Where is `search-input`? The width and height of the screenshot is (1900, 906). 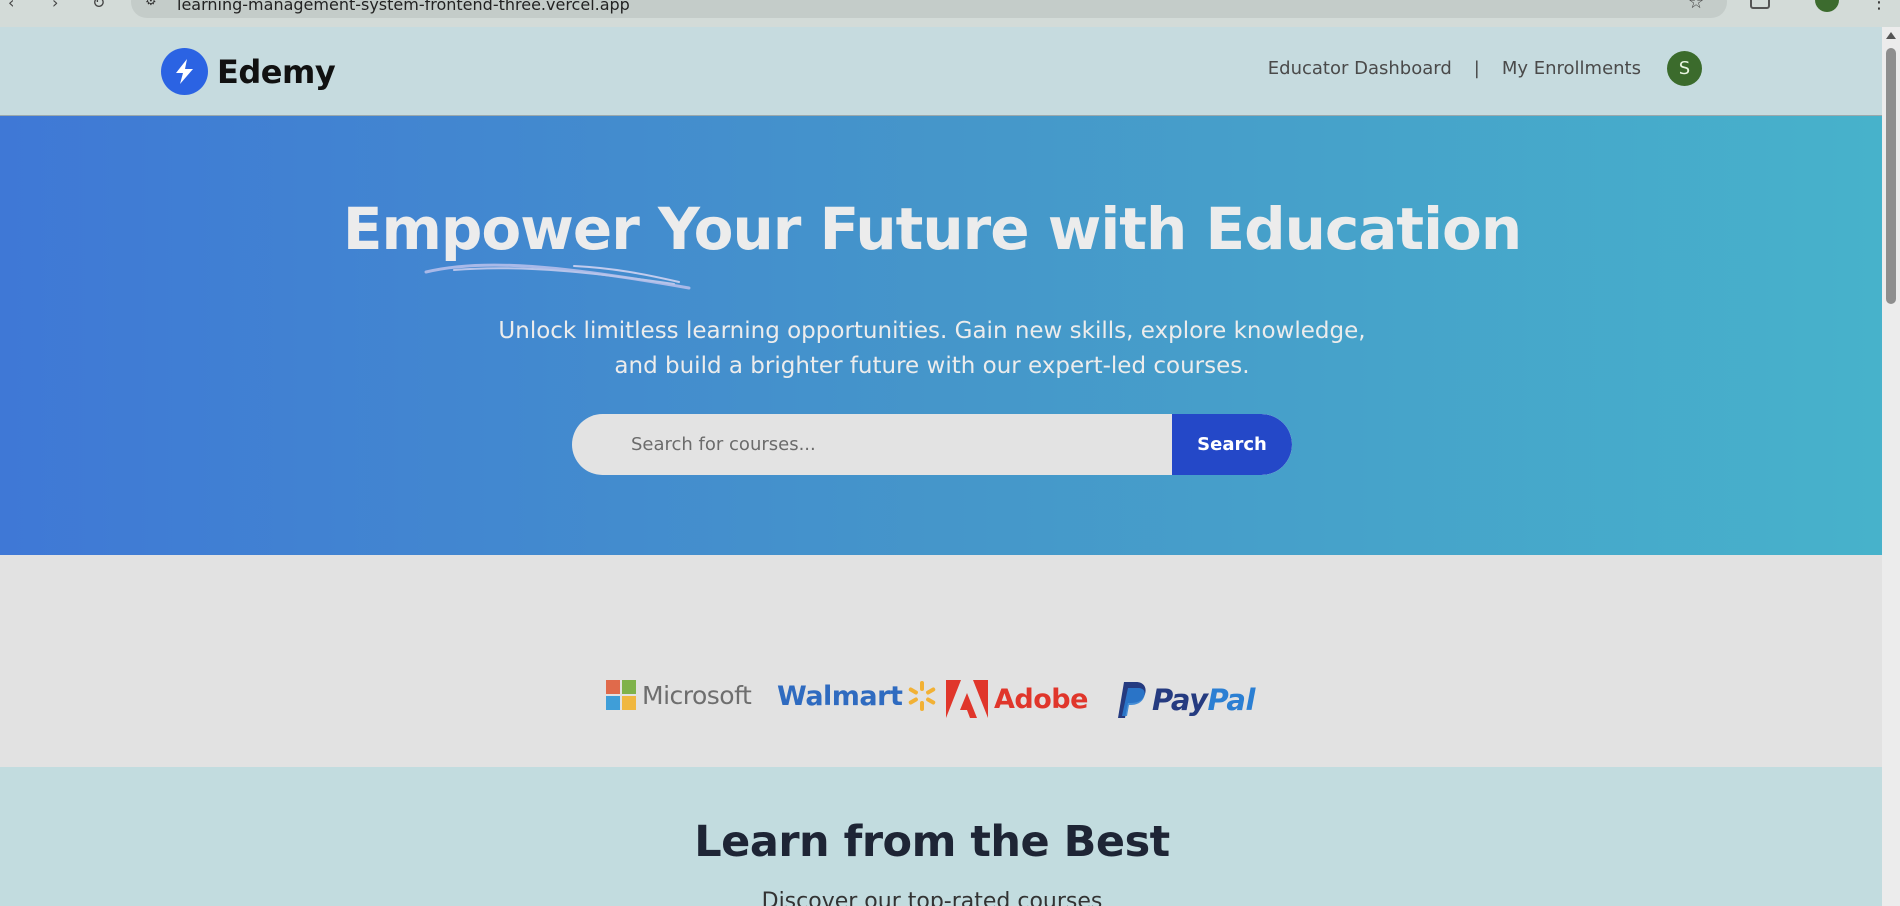 search-input is located at coordinates (872, 444).